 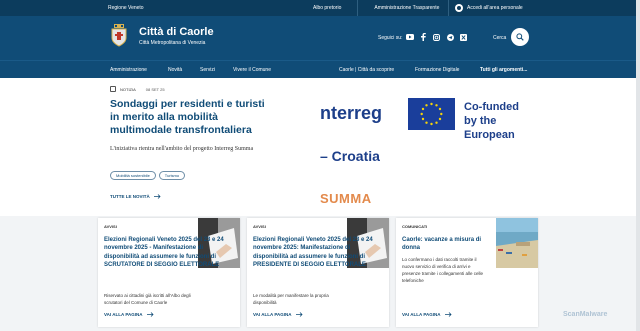 I want to click on tag-turismo: Turismo, so click(x=172, y=175).